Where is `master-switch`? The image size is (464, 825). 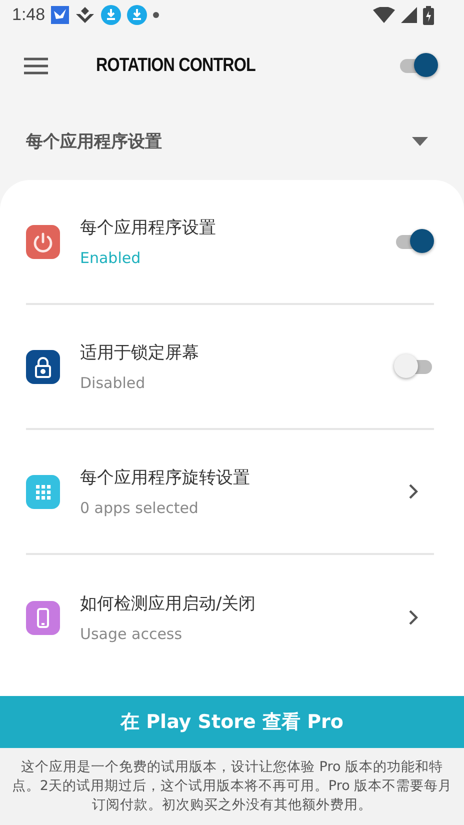
master-switch is located at coordinates (418, 66).